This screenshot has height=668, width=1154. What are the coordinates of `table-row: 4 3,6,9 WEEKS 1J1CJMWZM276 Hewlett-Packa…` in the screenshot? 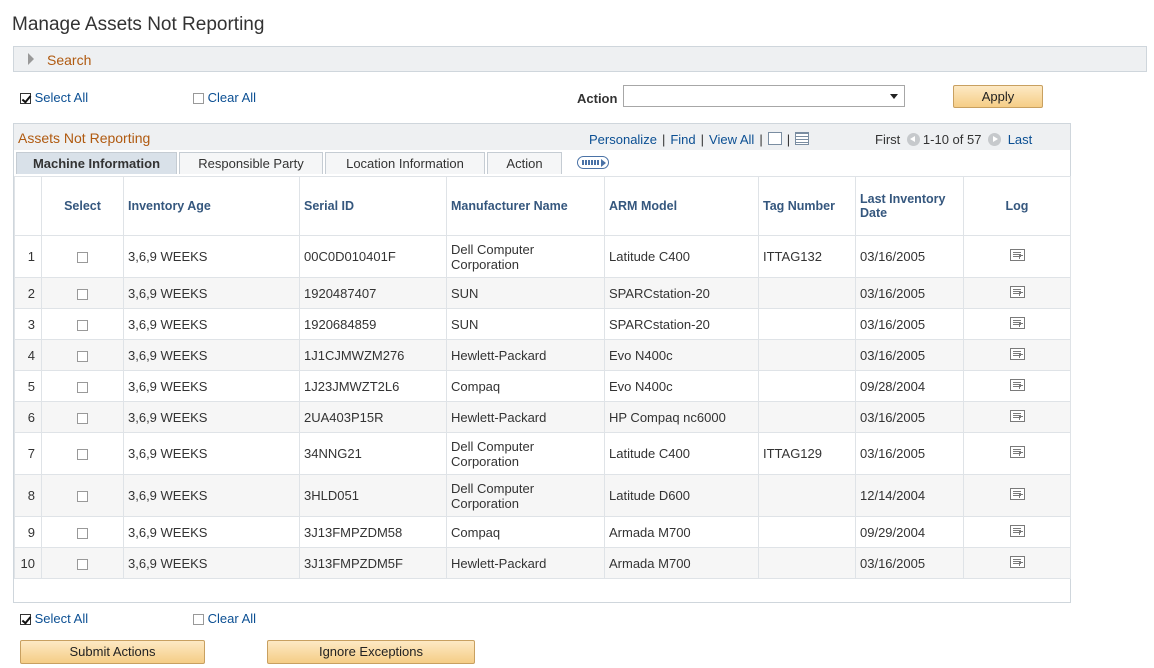 It's located at (542, 355).